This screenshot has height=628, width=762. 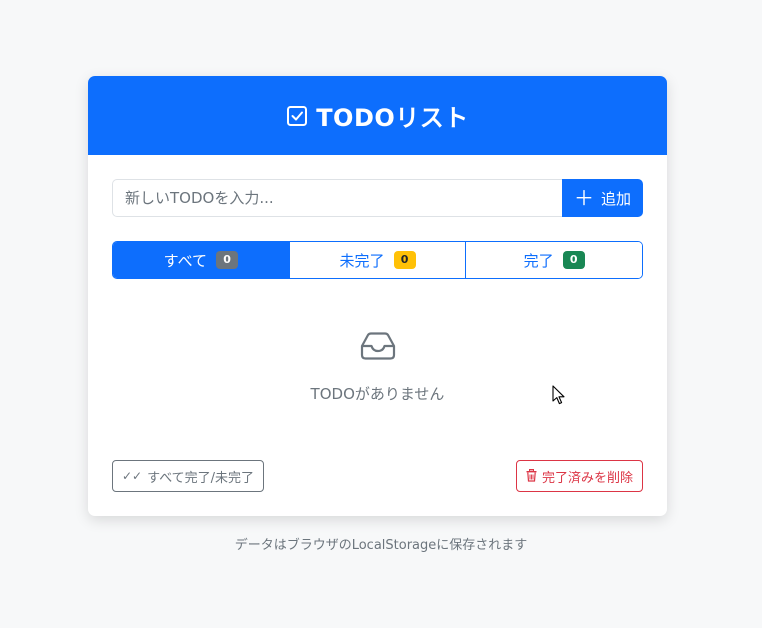 I want to click on add-button: ＋ 追加, so click(x=602, y=198).